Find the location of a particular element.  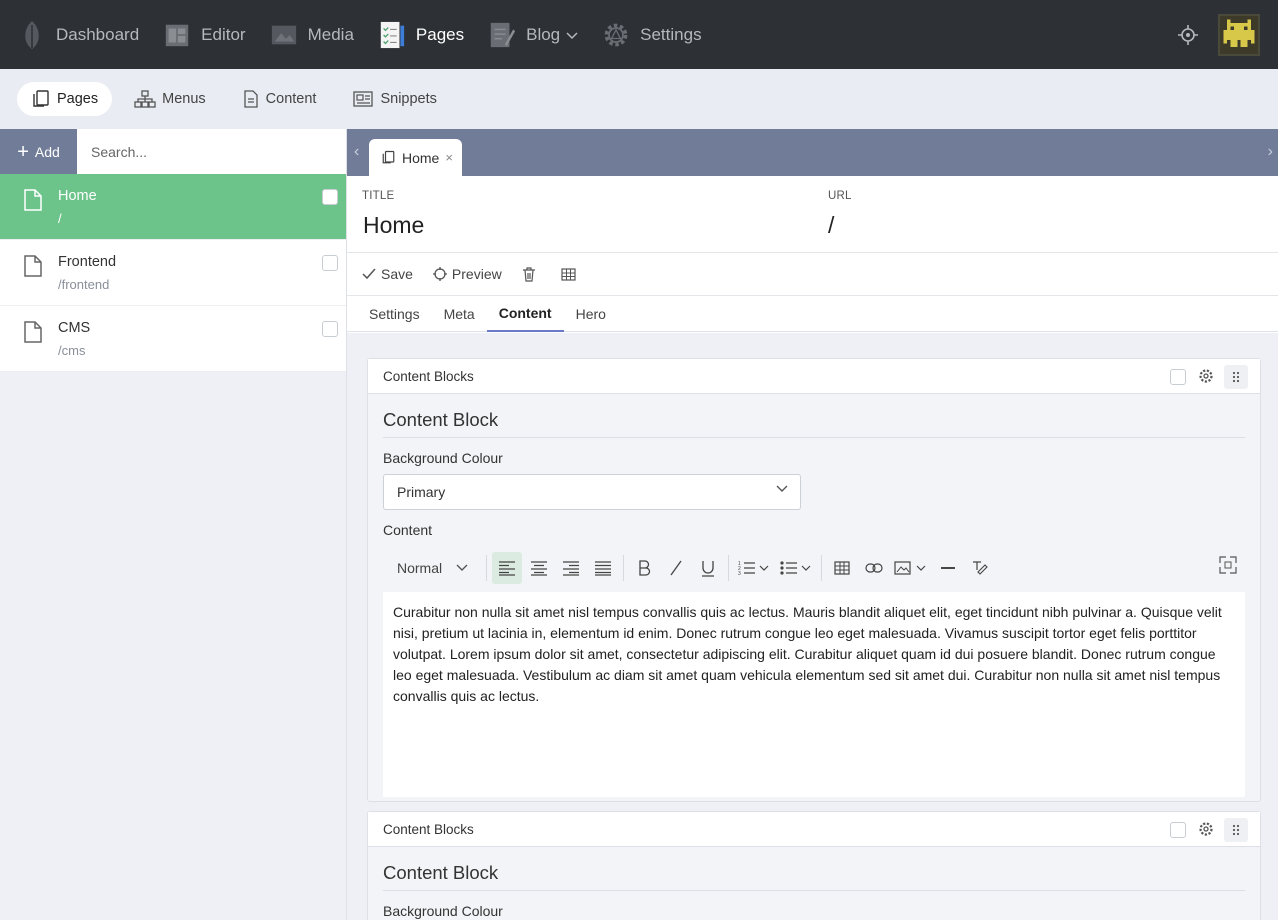

background-colour-select: Primary is located at coordinates (592, 492).